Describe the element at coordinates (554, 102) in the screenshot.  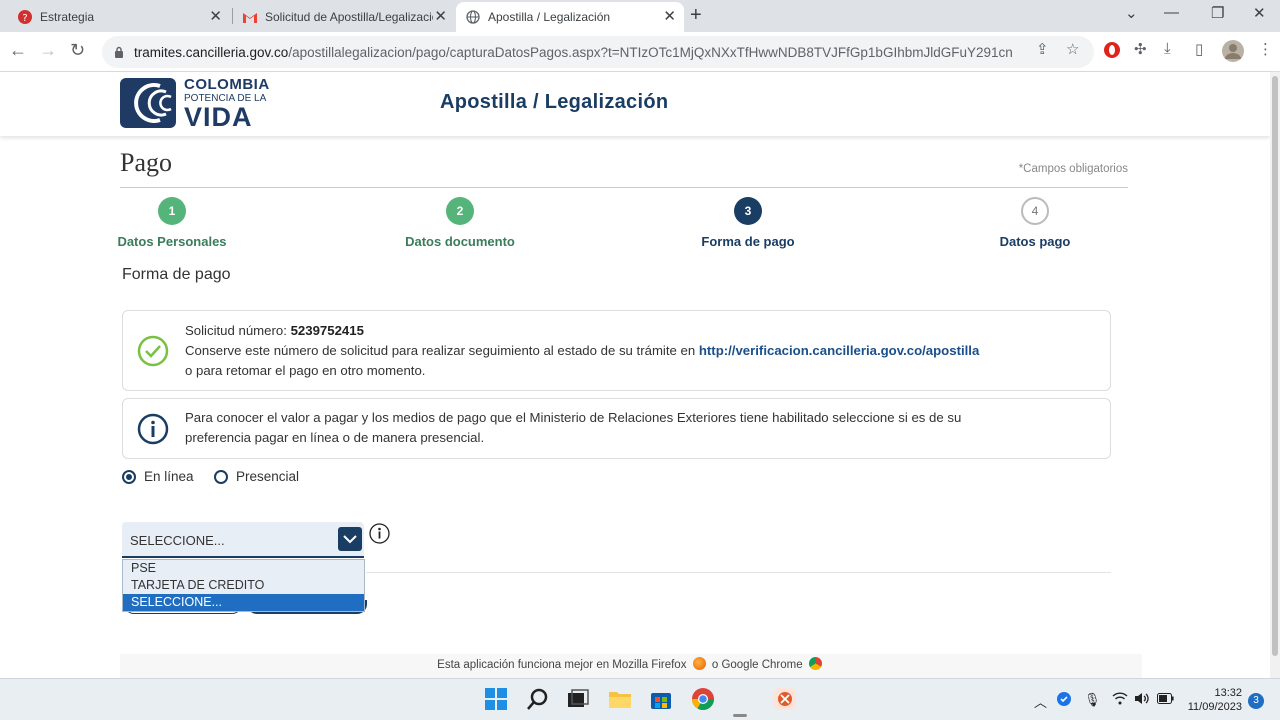
I see `site-title: Apostilla / Legalización` at that location.